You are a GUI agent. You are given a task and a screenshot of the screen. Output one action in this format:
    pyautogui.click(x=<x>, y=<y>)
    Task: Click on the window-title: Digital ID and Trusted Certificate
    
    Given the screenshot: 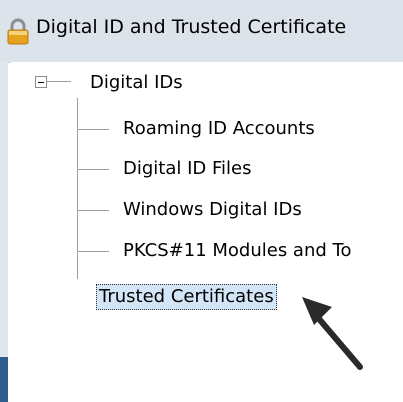 What is the action you would take?
    pyautogui.click(x=191, y=27)
    